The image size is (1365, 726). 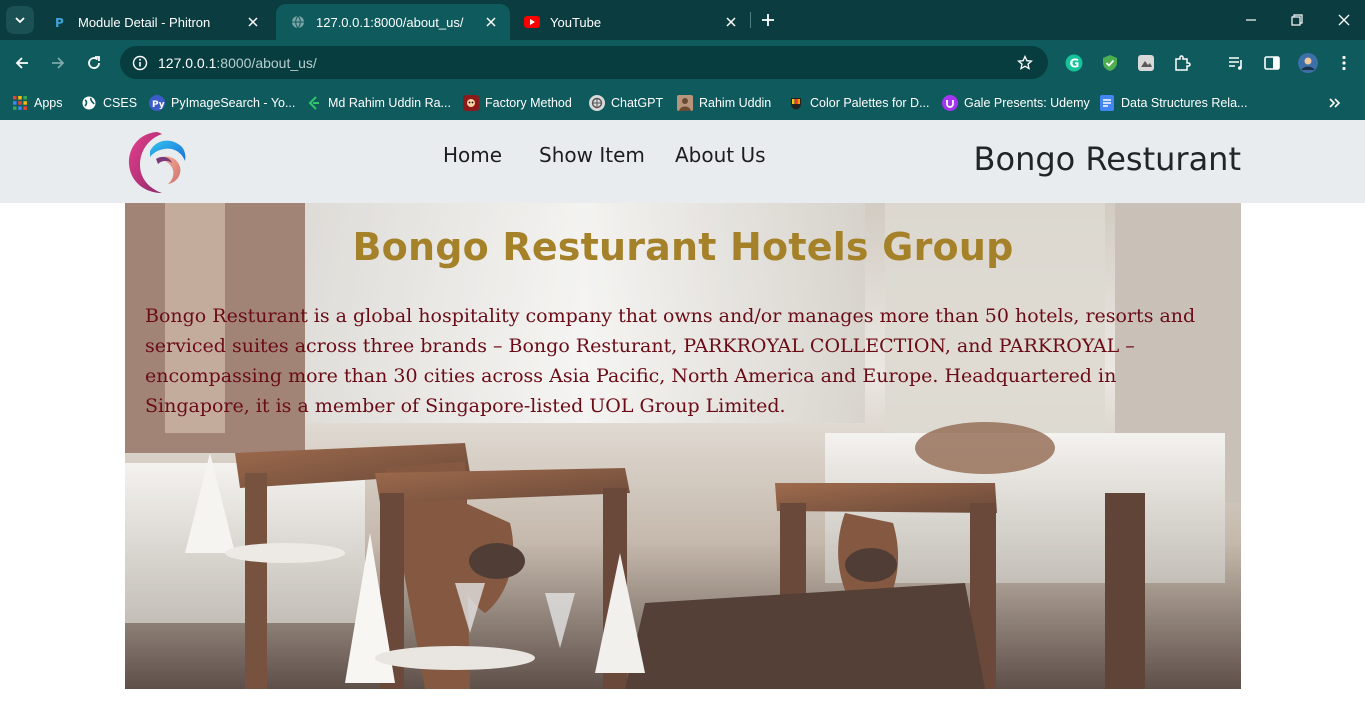 I want to click on apps-grid-icon, so click(x=20, y=103).